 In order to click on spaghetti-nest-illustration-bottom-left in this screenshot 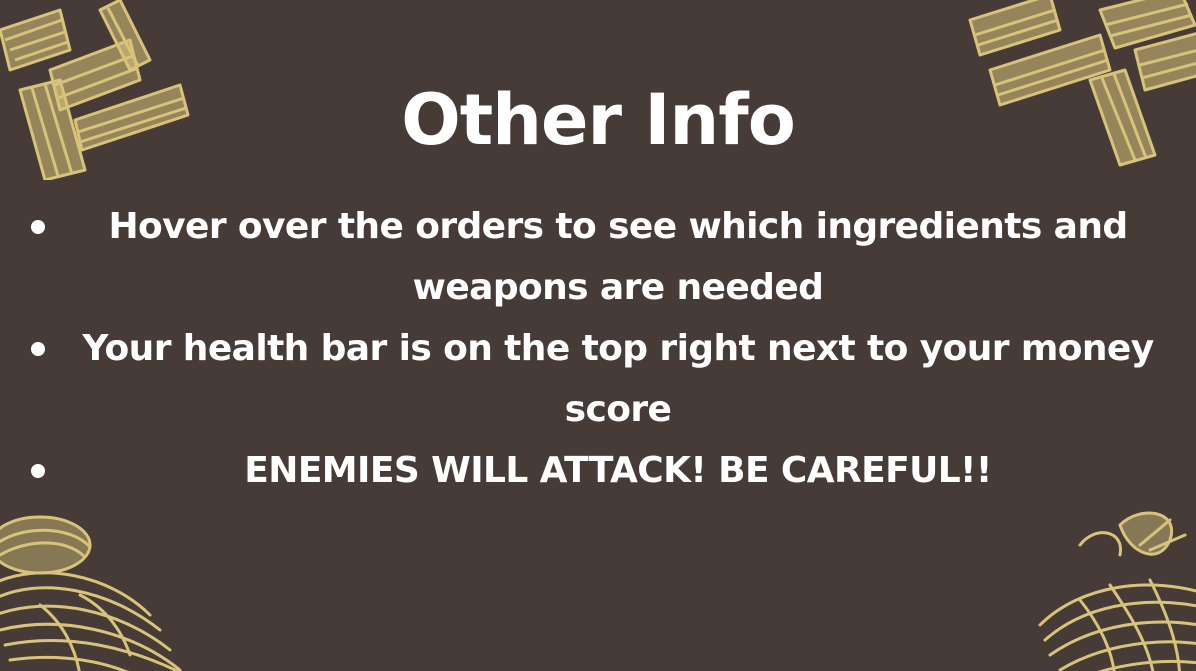, I will do `click(110, 588)`.